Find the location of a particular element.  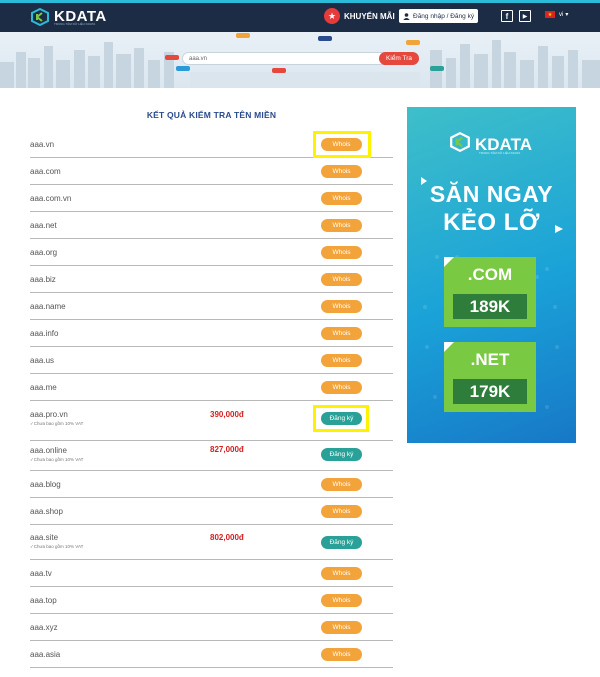

table-row: aaa.net Whois is located at coordinates (211, 225).